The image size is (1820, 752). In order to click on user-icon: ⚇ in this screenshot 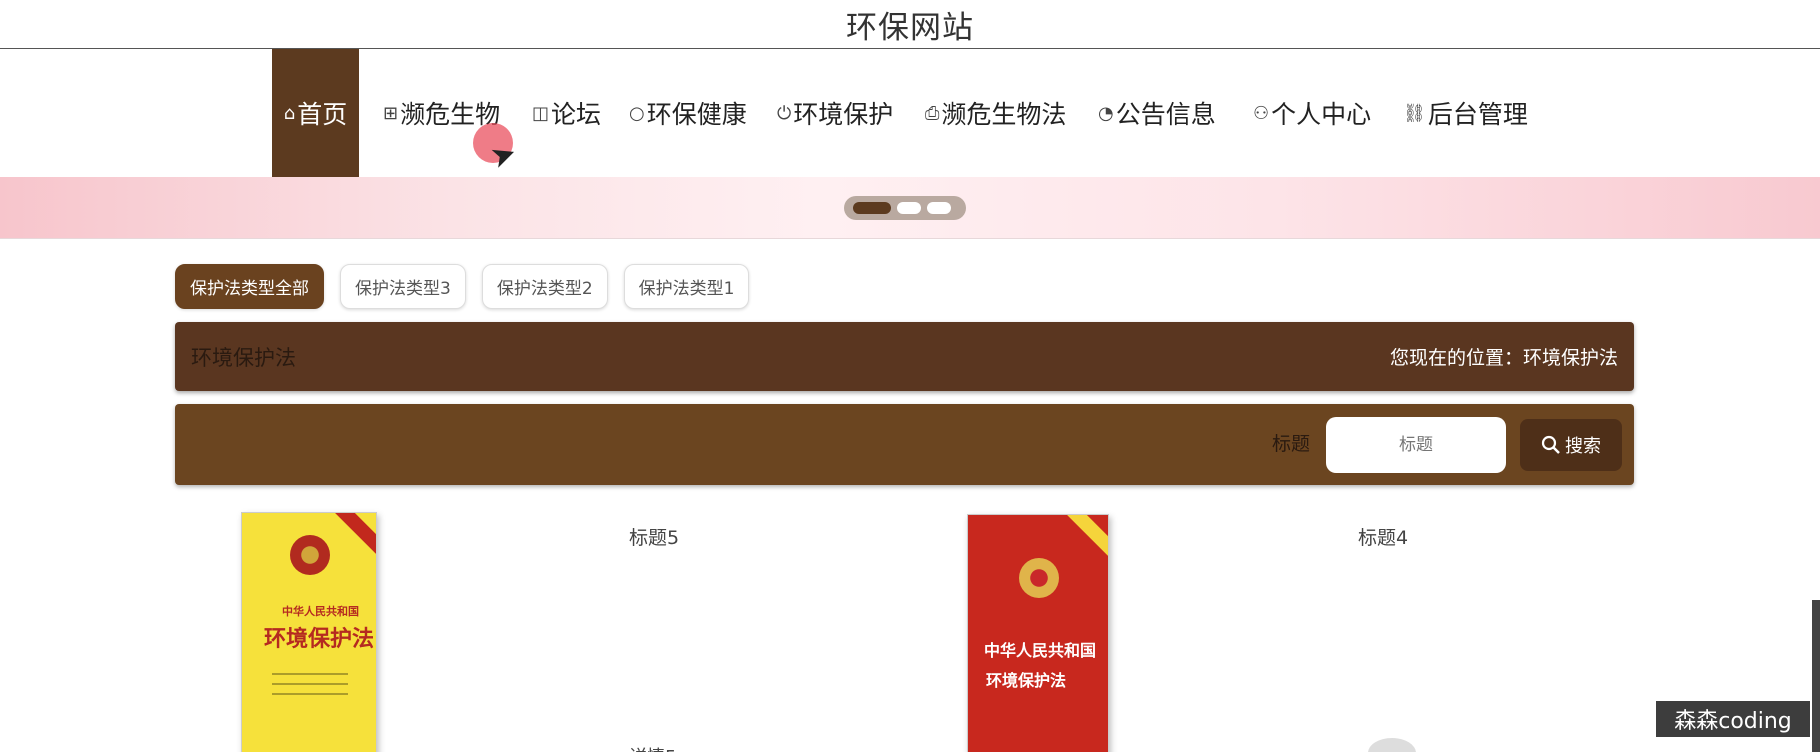, I will do `click(1261, 113)`.